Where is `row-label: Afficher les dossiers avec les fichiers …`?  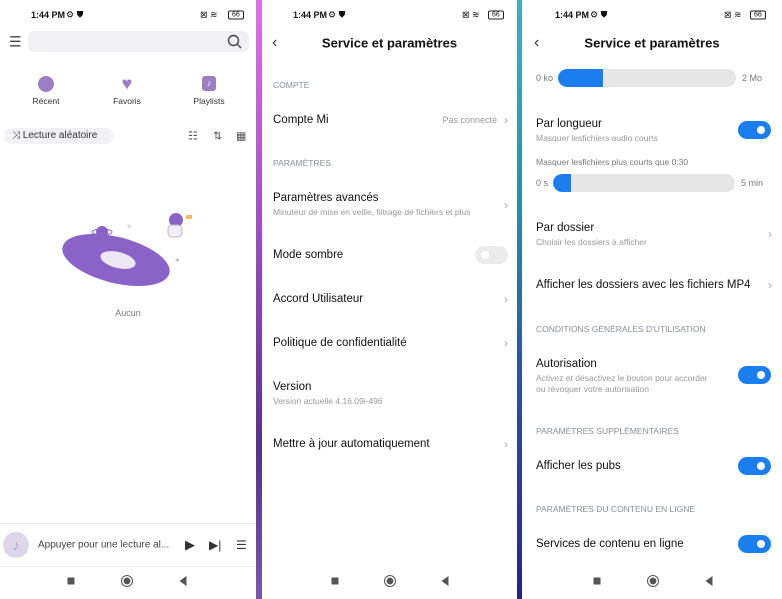
row-label: Afficher les dossiers avec les fichiers … is located at coordinates (643, 285).